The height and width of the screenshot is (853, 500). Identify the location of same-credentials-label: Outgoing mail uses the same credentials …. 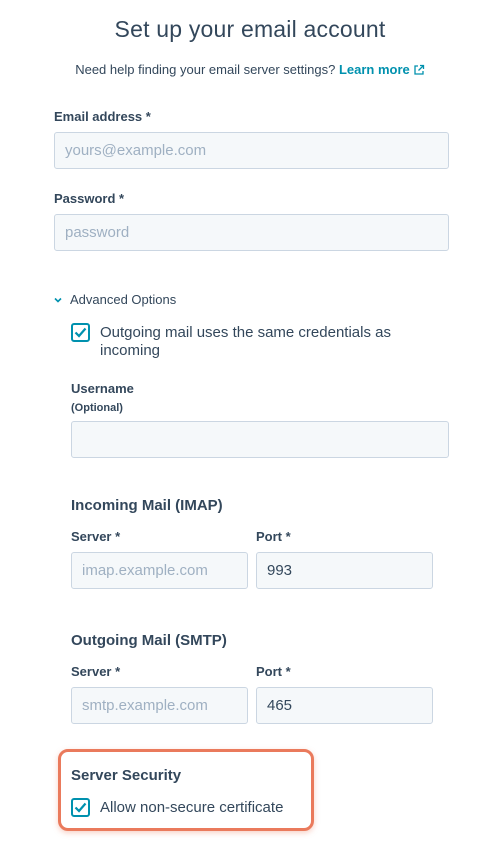
(245, 342).